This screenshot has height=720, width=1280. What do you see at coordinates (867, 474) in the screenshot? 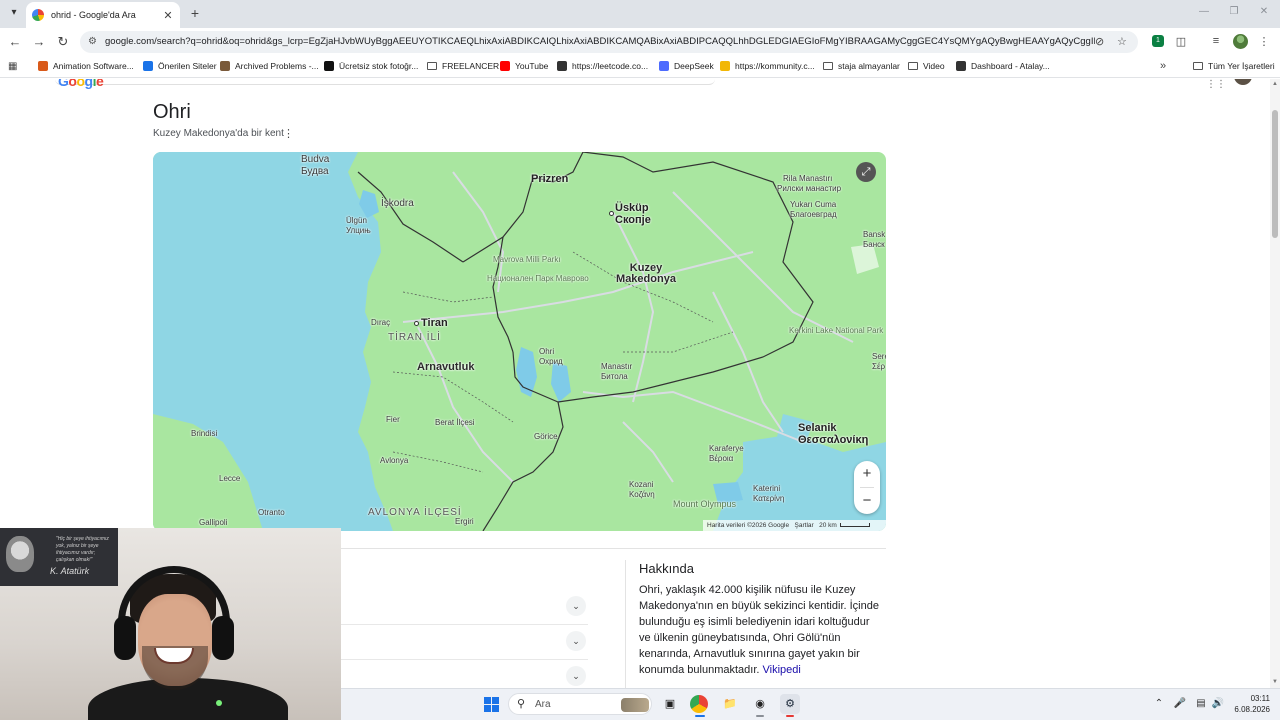
I see `zoom-in-button: +` at bounding box center [867, 474].